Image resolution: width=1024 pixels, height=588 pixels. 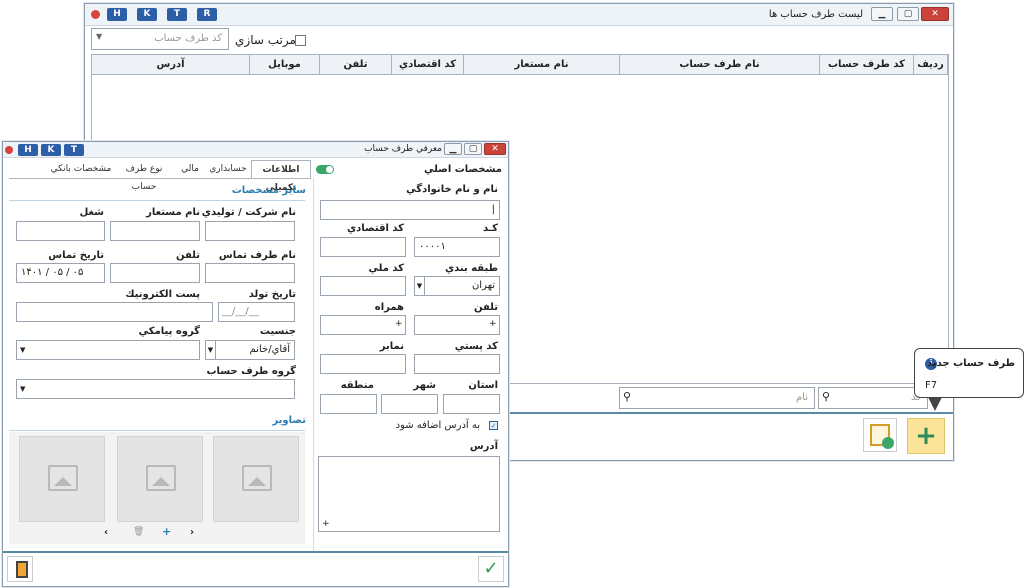 I want to click on category-select: تهران, so click(x=457, y=286).